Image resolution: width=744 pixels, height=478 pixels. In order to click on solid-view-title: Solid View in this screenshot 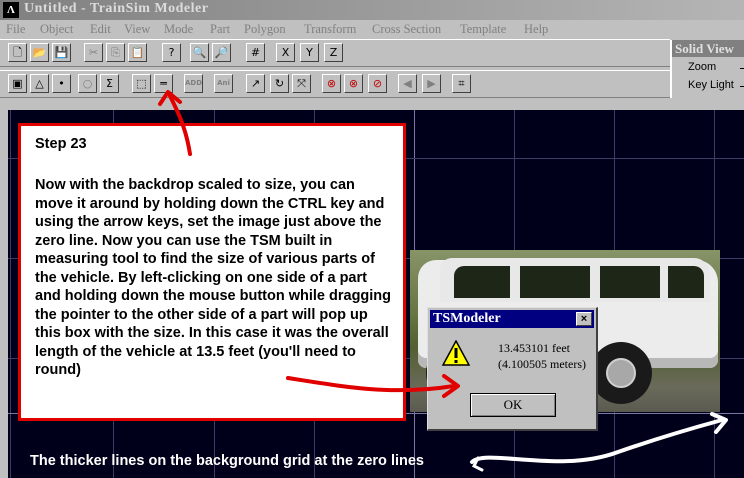, I will do `click(708, 48)`.